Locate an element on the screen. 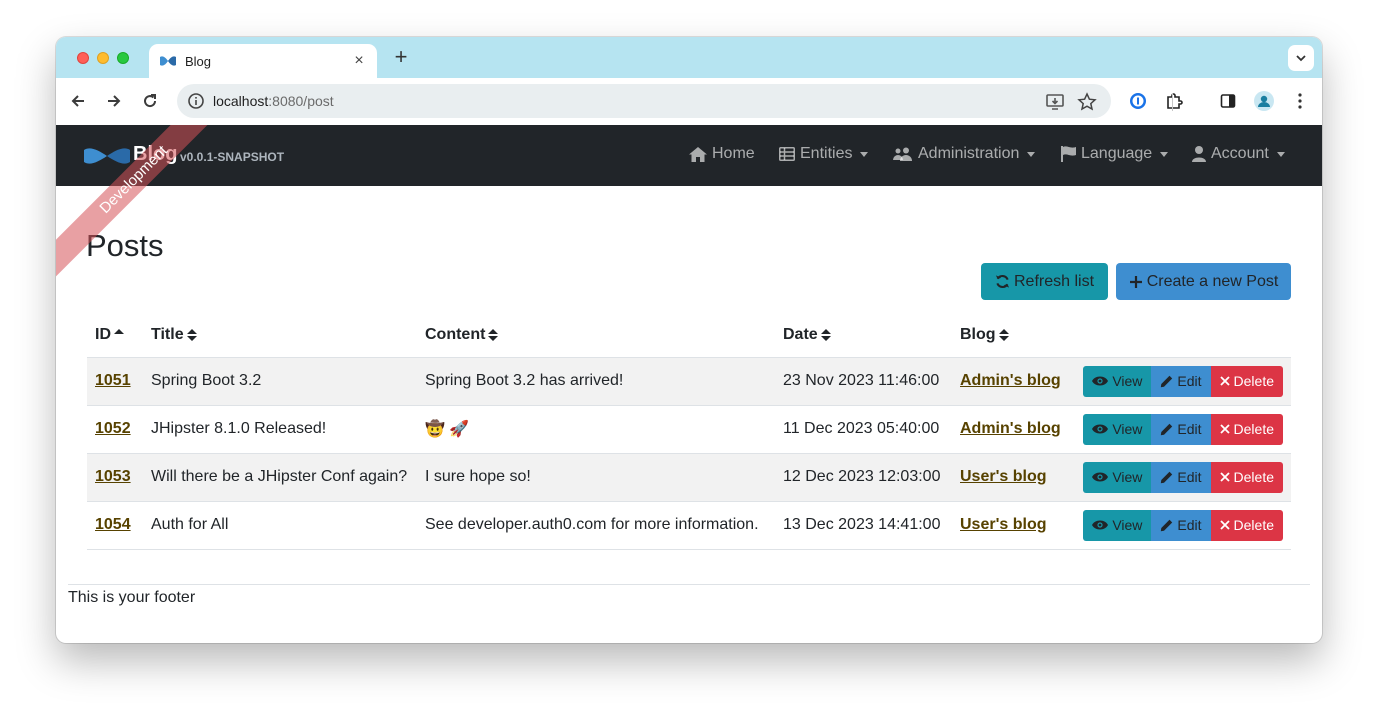 This screenshot has height=717, width=1378. profile-button is located at coordinates (1264, 101).